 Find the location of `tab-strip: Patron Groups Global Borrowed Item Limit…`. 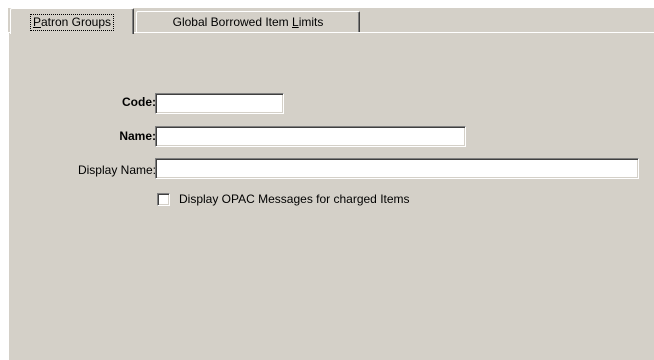

tab-strip: Patron Groups Global Borrowed Item Limit… is located at coordinates (331, 21).